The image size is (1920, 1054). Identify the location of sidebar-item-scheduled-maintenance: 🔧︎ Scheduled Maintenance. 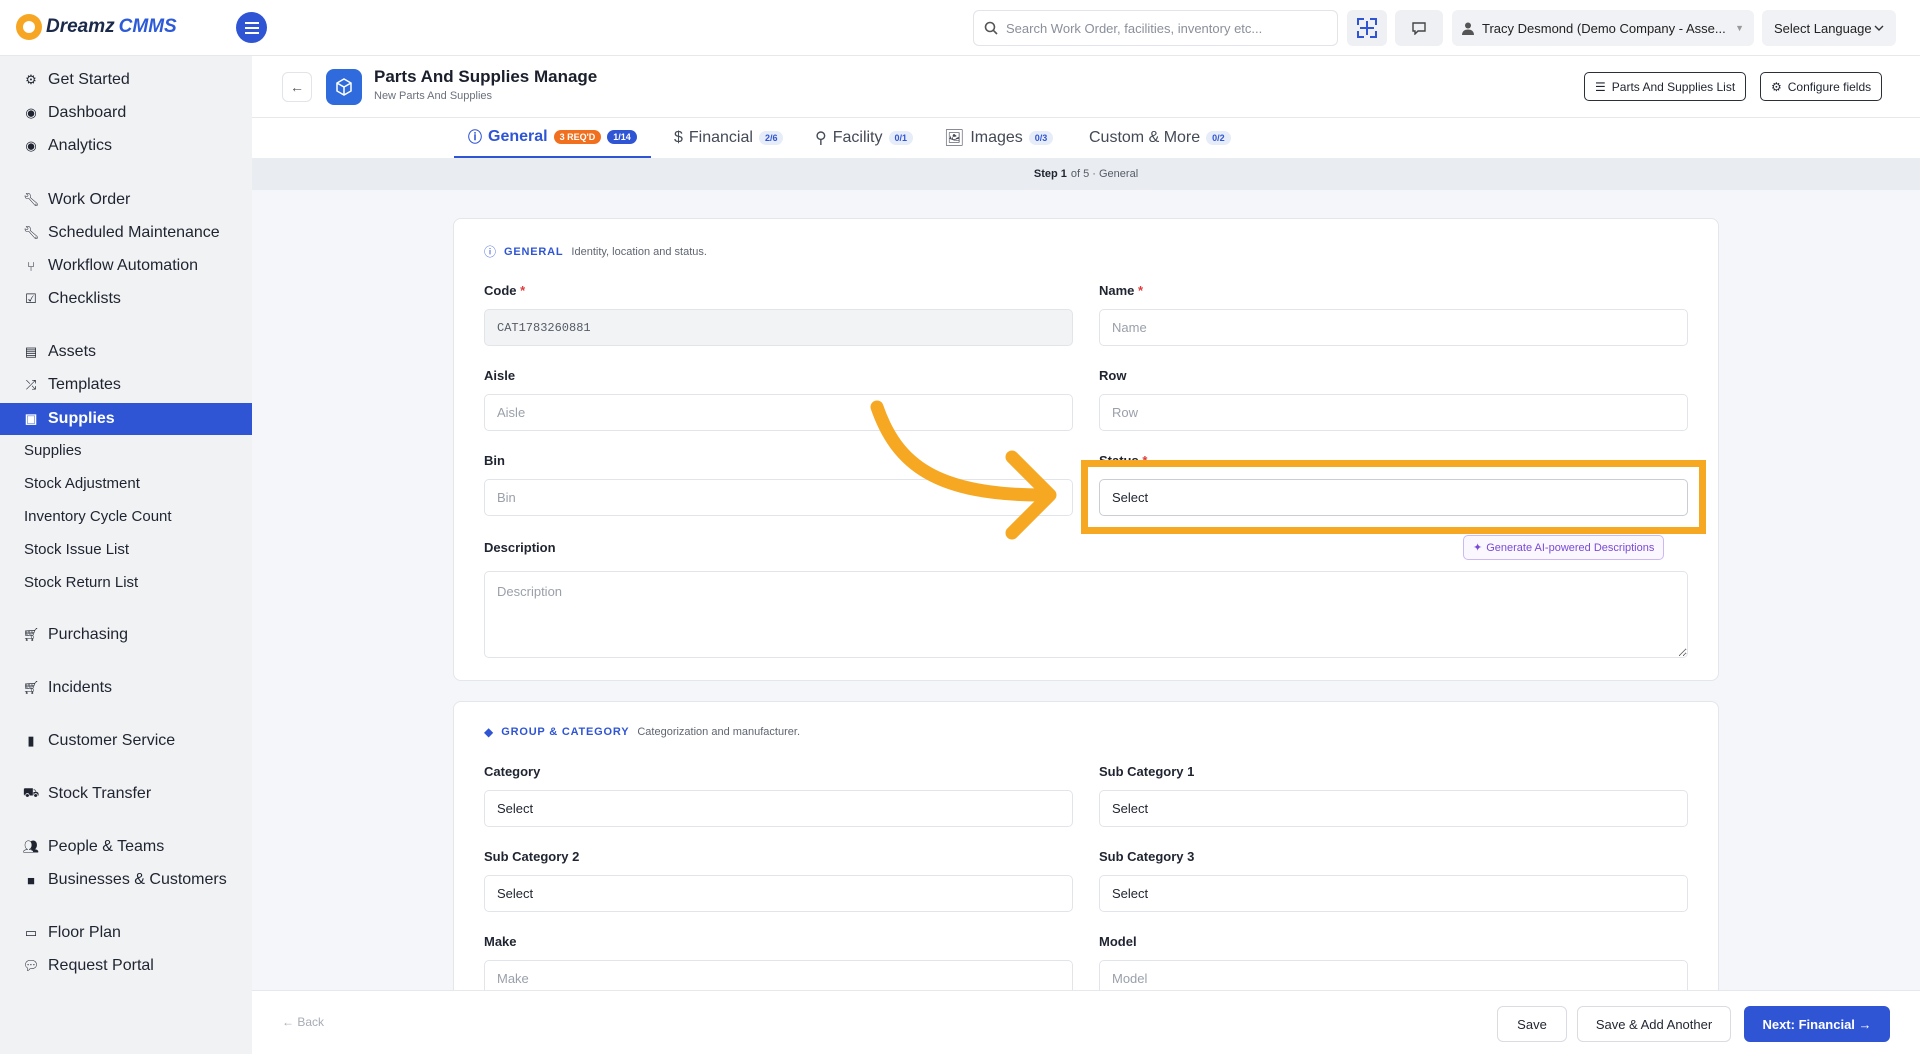
(126, 233).